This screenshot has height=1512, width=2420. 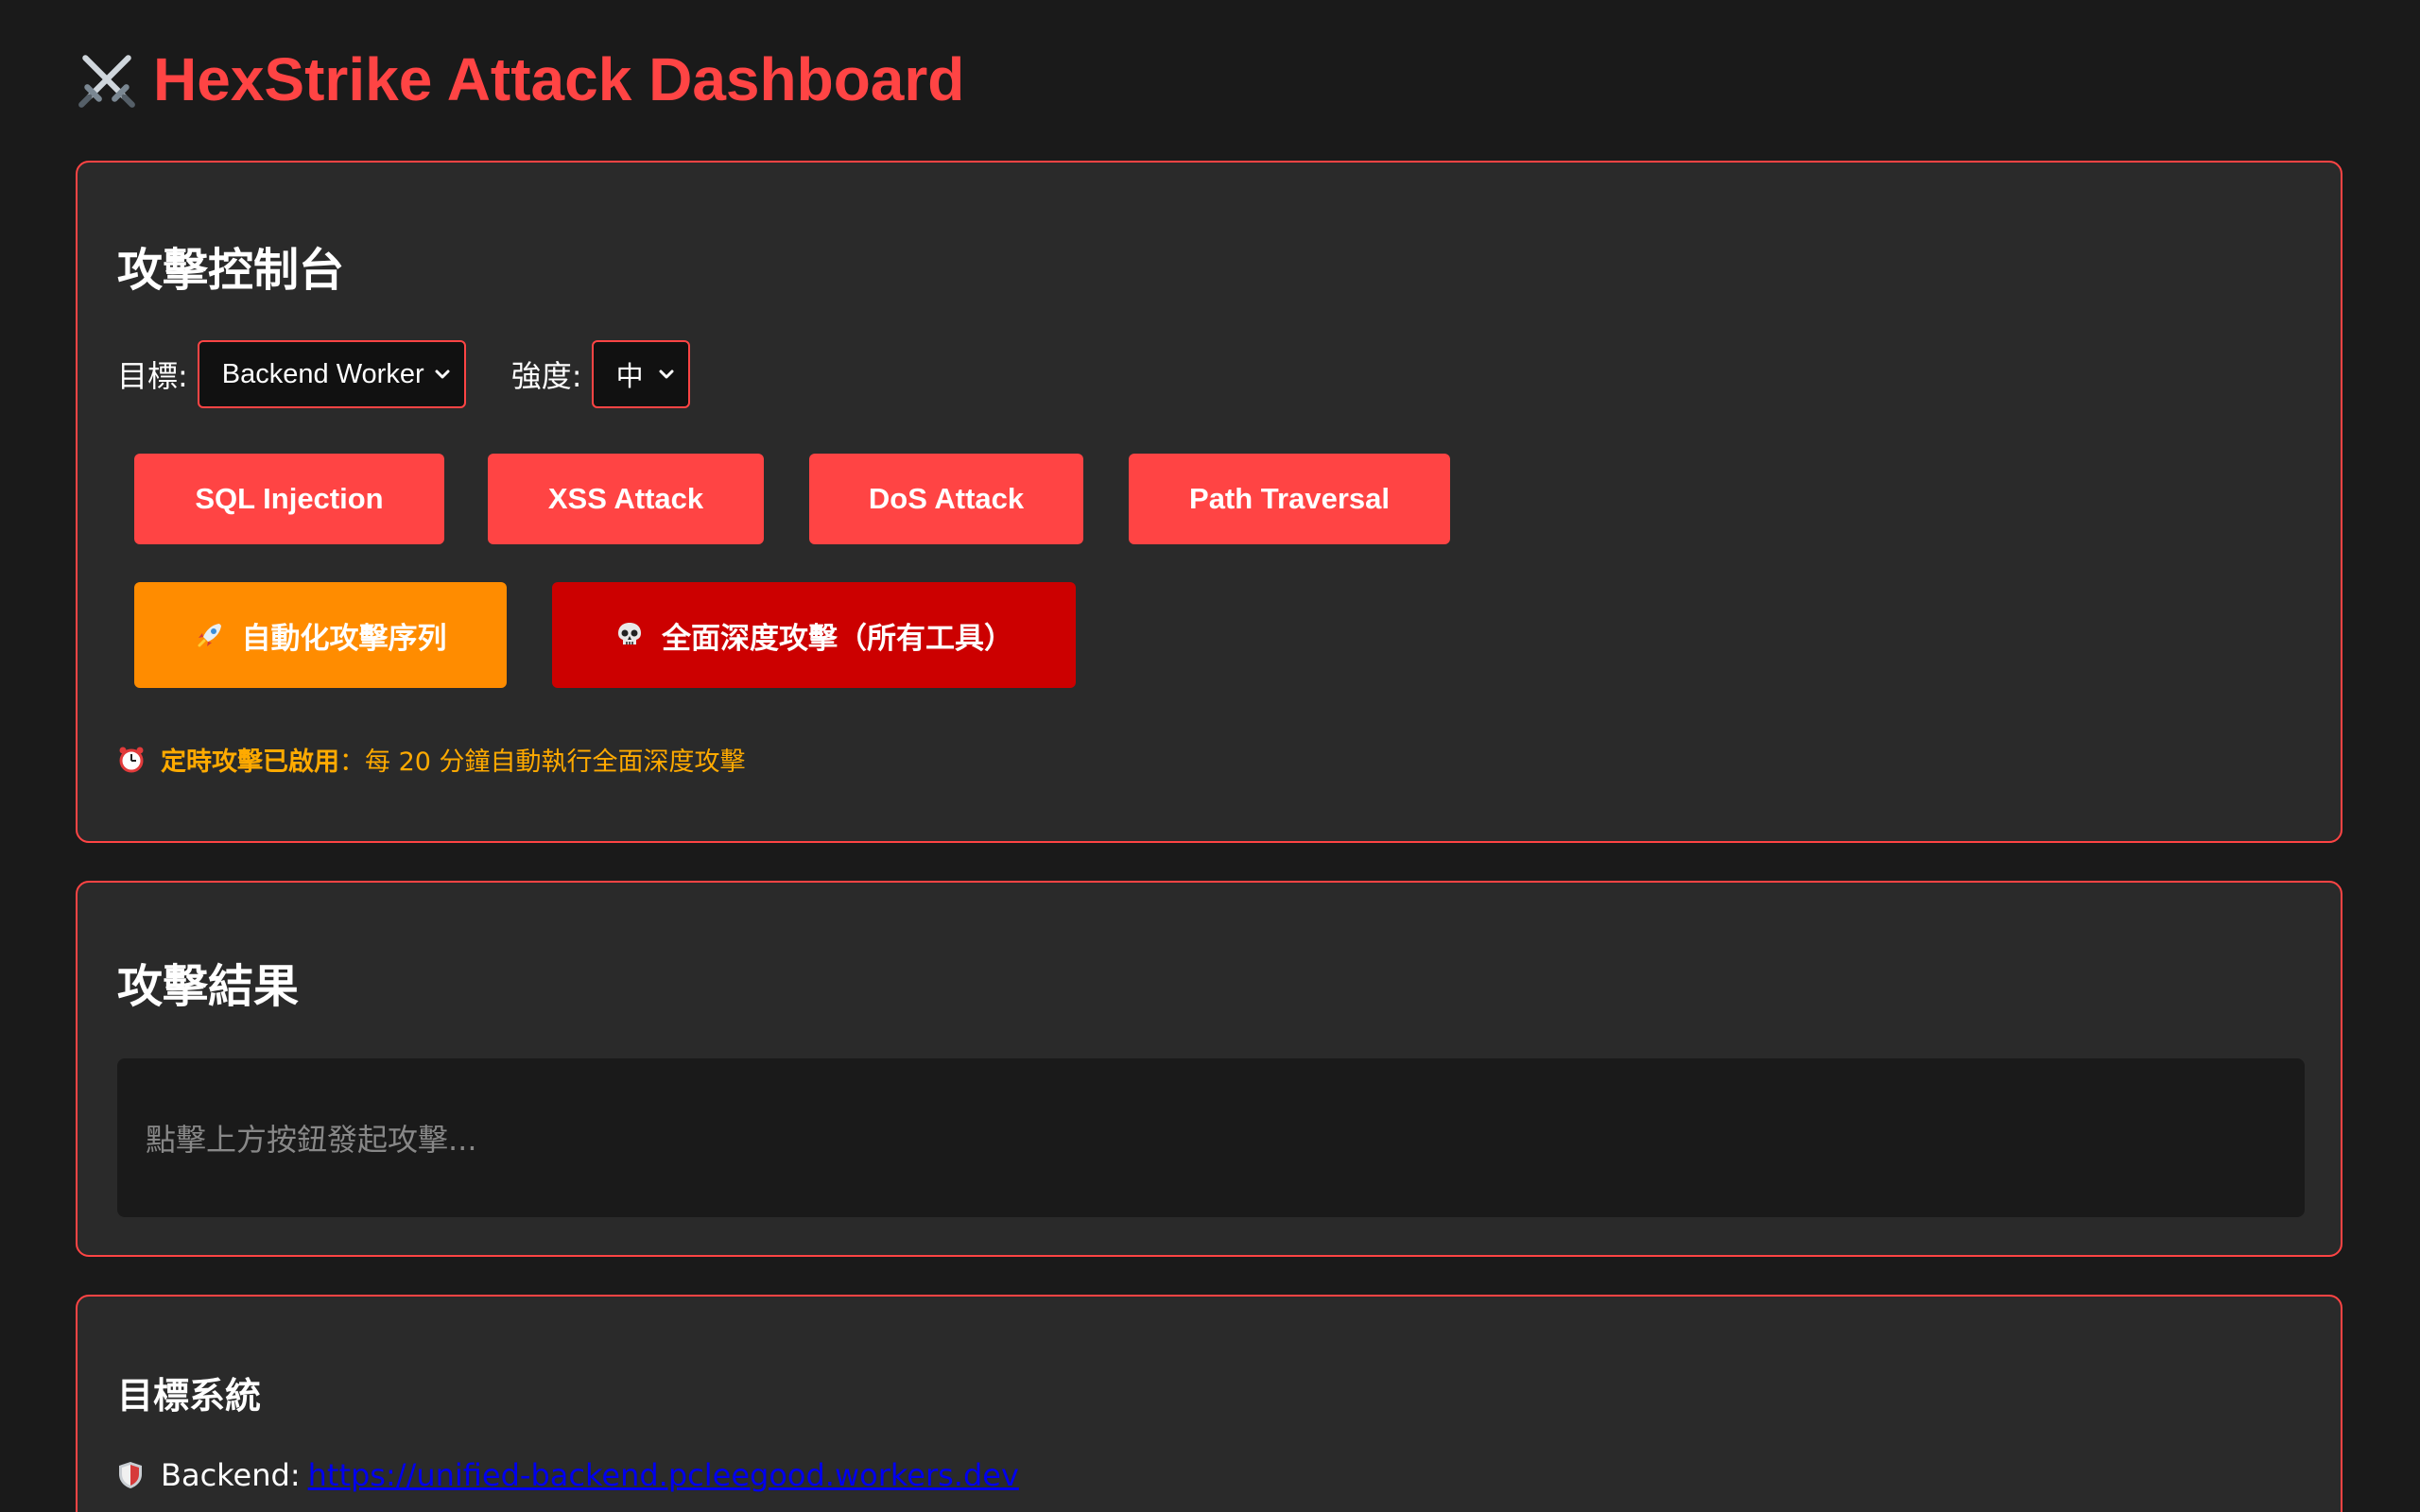 What do you see at coordinates (107, 81) in the screenshot?
I see `crossed-swords-icon` at bounding box center [107, 81].